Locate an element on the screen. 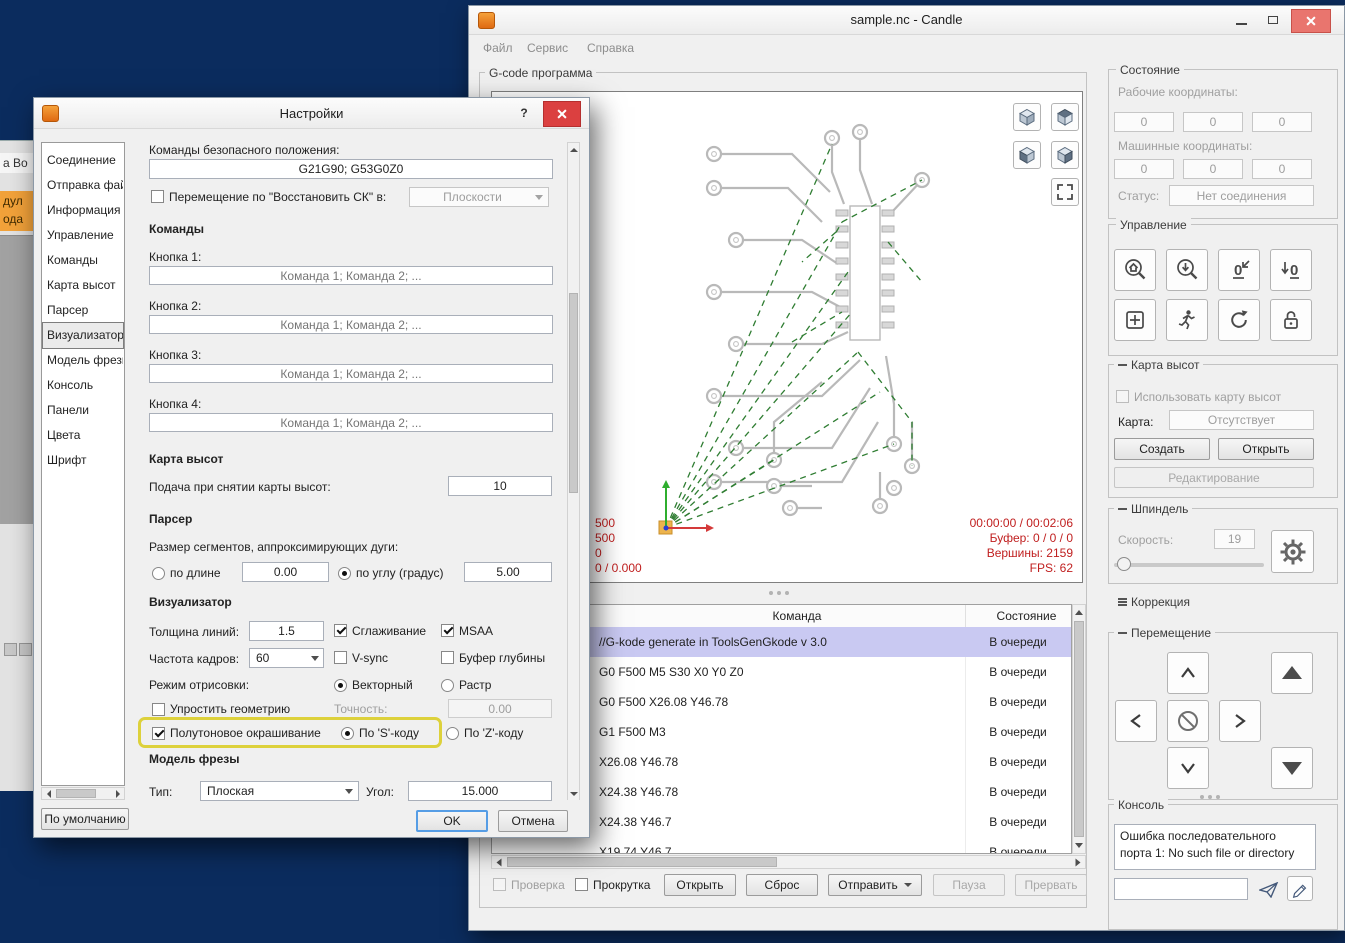 The width and height of the screenshot is (1345, 943). zero-z-button: 0 is located at coordinates (1291, 270).